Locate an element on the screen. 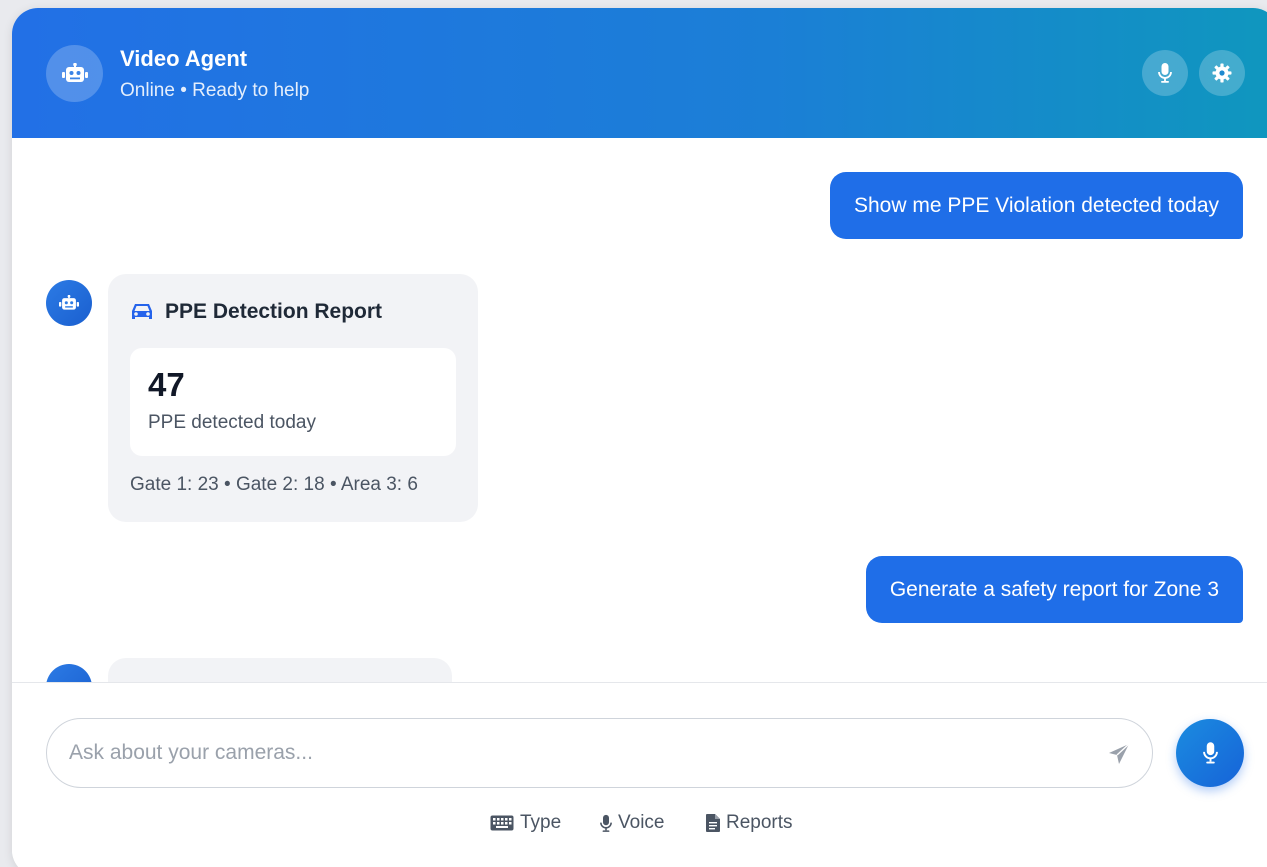  user-message: Show me PPE Violation detected today is located at coordinates (1036, 205).